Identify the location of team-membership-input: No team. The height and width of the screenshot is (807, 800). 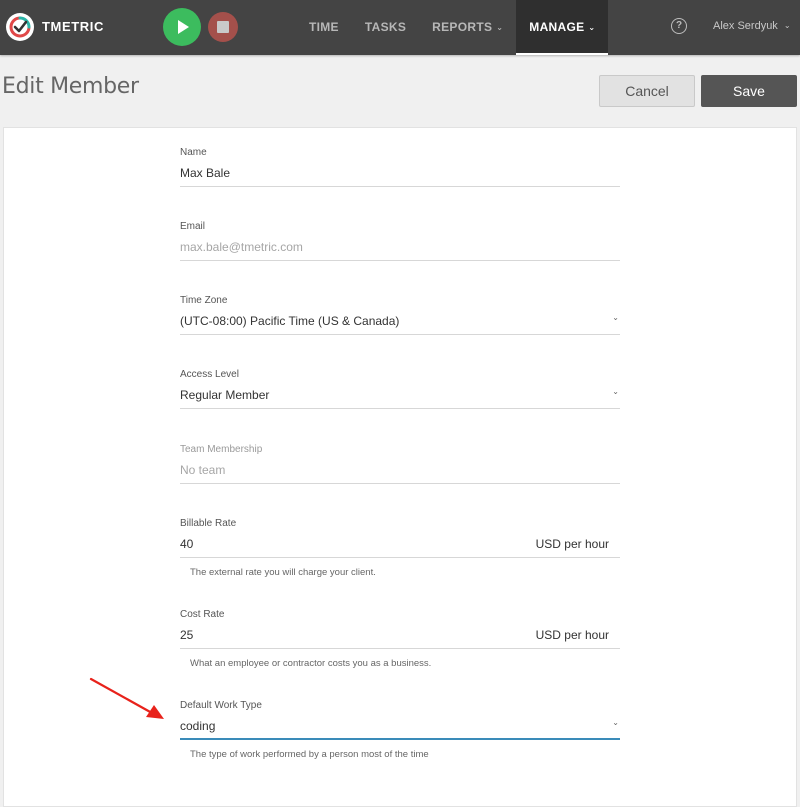
(400, 471).